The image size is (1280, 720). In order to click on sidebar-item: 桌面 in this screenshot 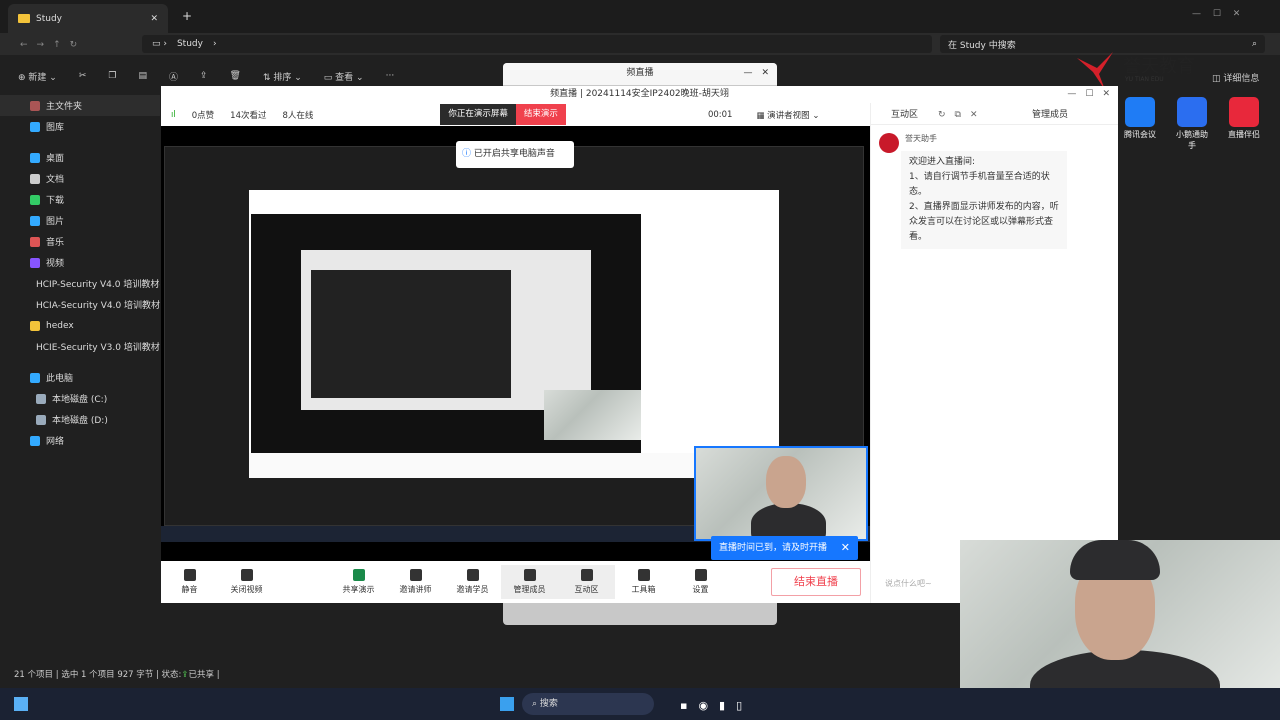, I will do `click(80, 157)`.